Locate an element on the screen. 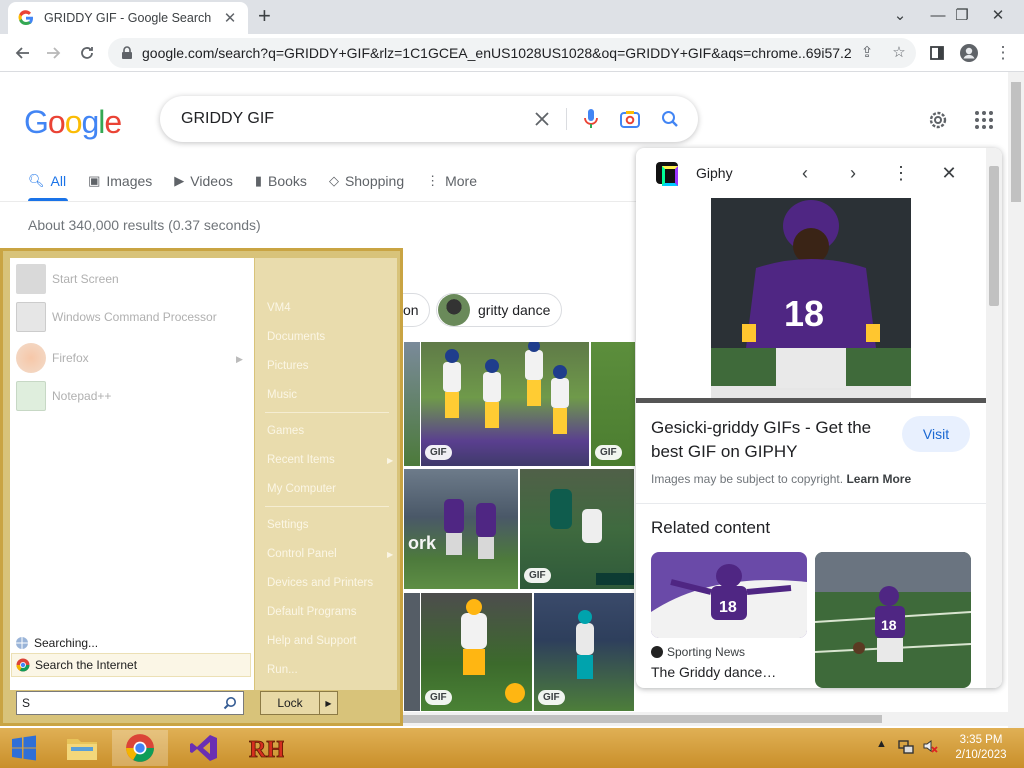 The width and height of the screenshot is (1024, 768). tab-videos: ▶ Videos is located at coordinates (203, 181).